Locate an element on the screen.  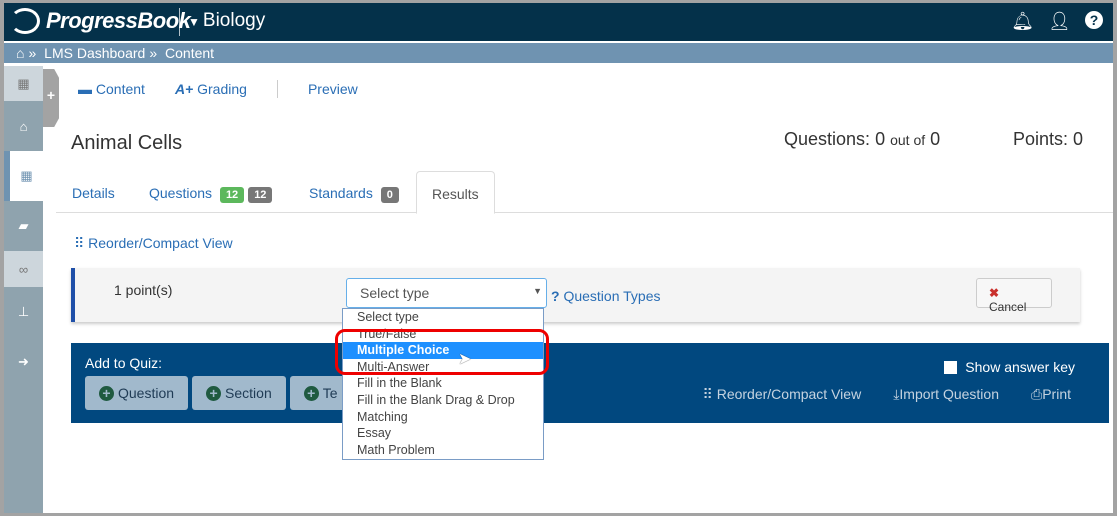
breadcrumb-lms-dashboard: LMS Dashboard is located at coordinates (94, 53).